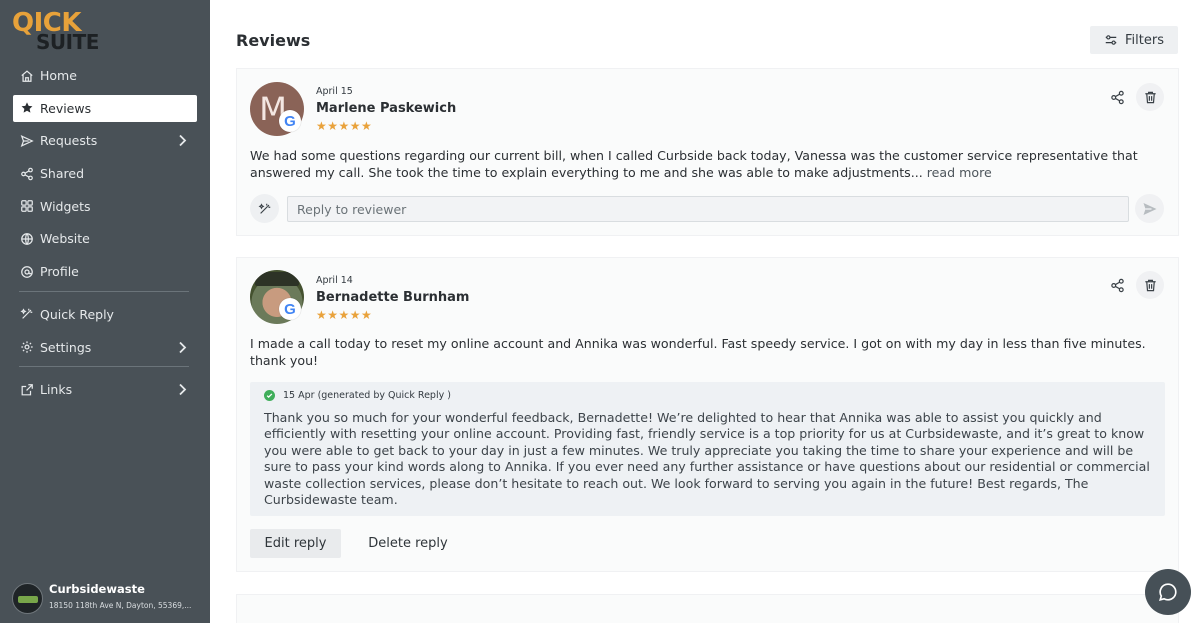  What do you see at coordinates (27, 390) in the screenshot?
I see `external-link-icon` at bounding box center [27, 390].